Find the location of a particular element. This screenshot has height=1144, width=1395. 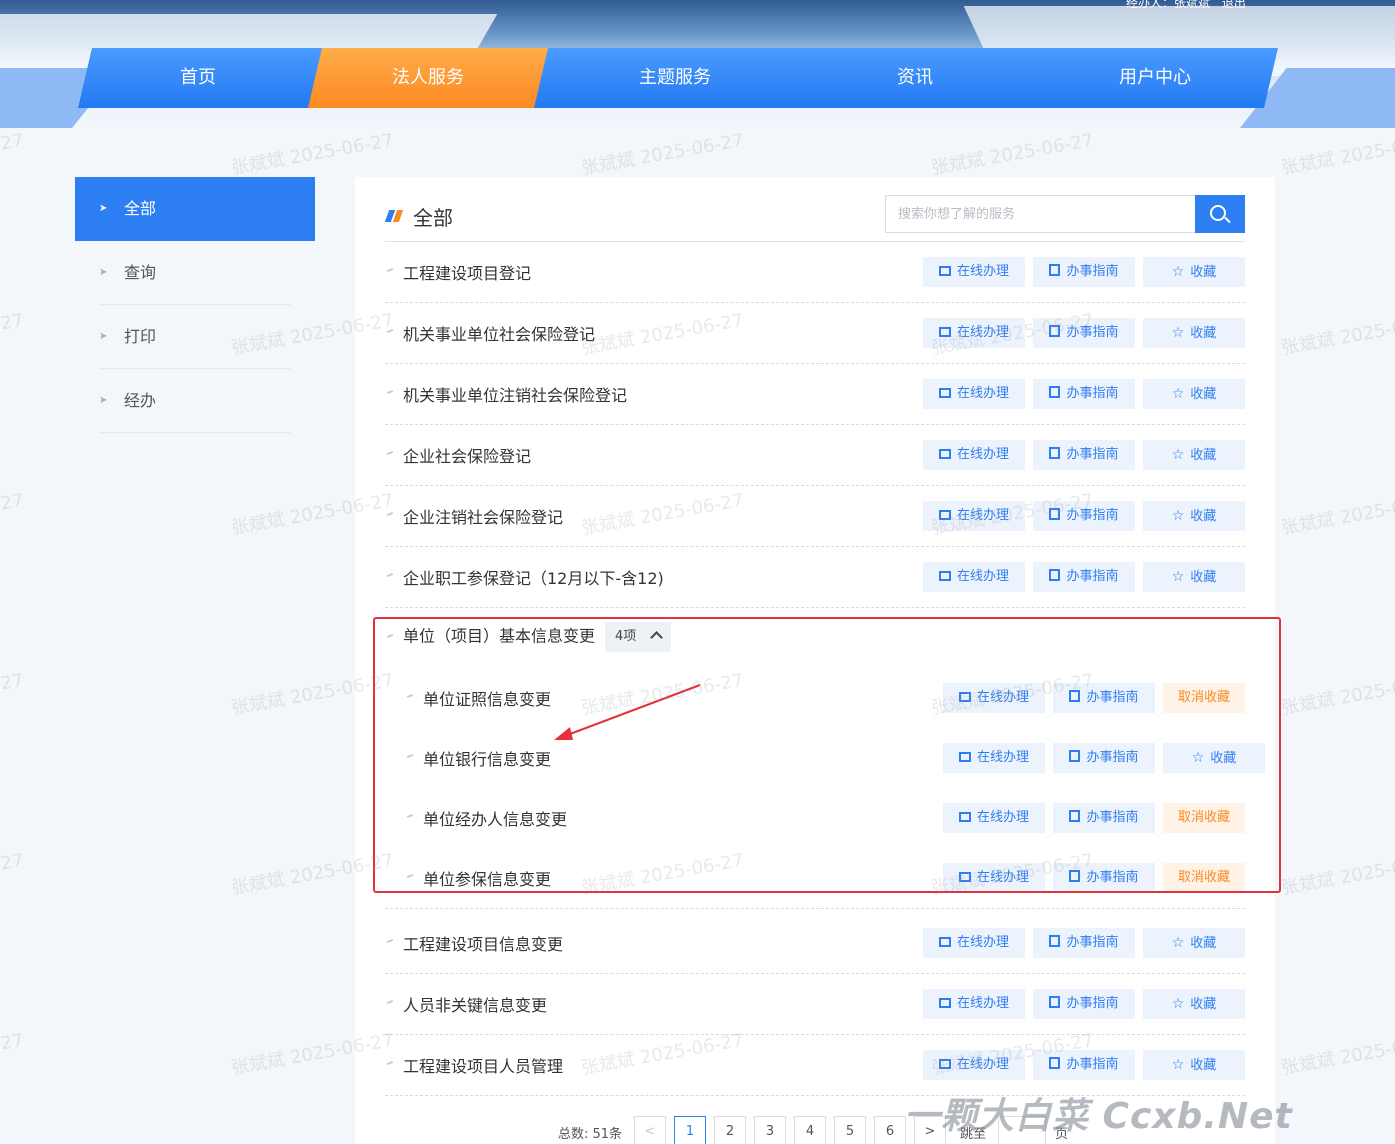

page-button: 1 is located at coordinates (690, 1130).